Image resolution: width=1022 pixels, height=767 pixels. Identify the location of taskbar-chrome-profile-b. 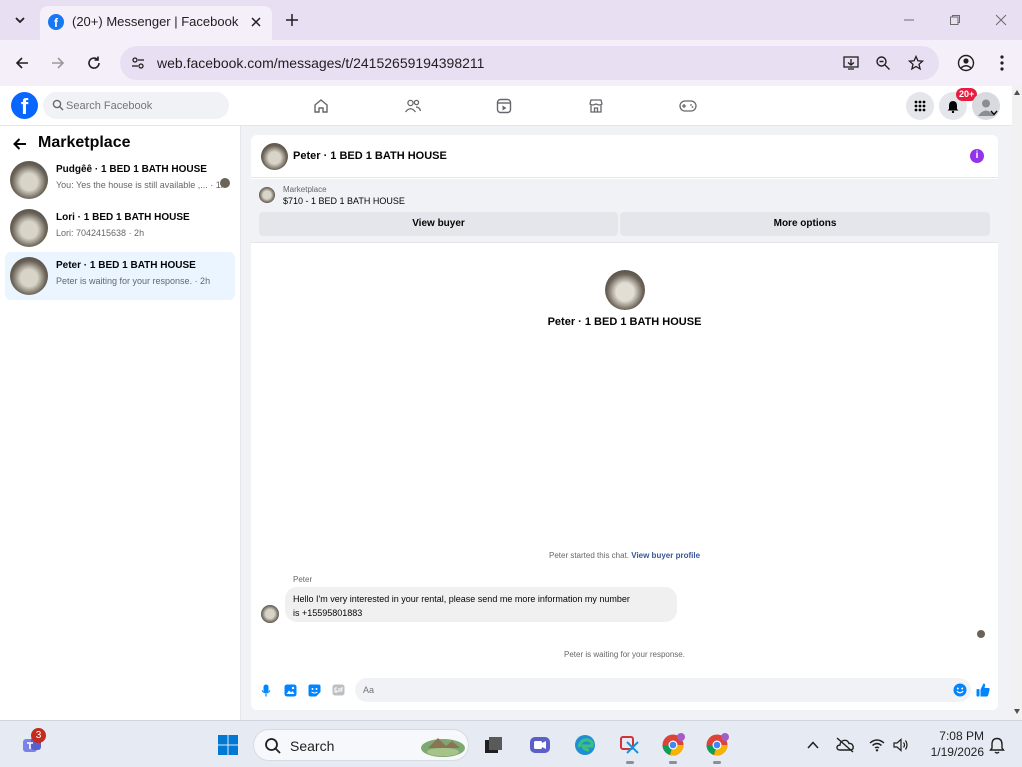
(717, 745).